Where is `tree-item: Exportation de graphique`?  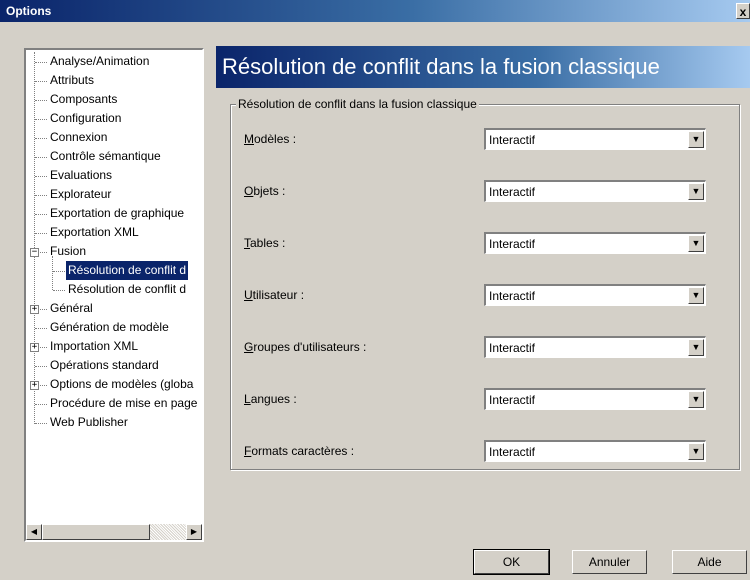
tree-item: Exportation de graphique is located at coordinates (117, 213).